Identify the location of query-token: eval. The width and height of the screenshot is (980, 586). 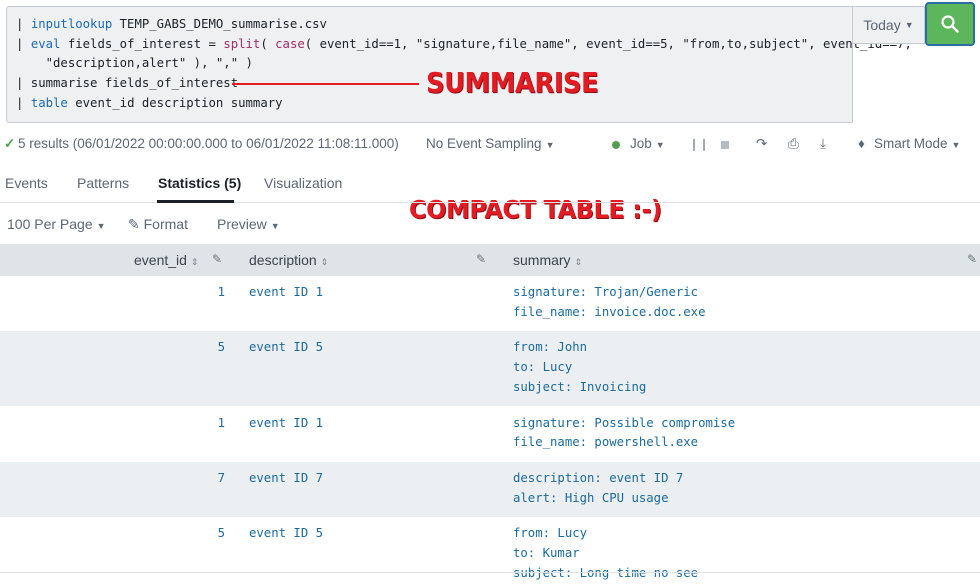
(45, 43).